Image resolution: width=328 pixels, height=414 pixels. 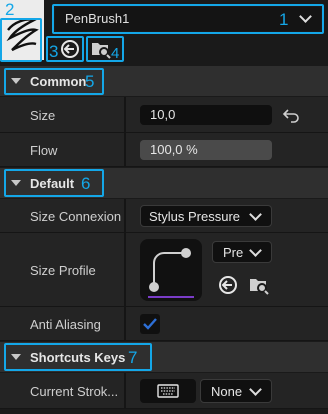 What do you see at coordinates (284, 19) in the screenshot?
I see `callout-number-1: 1` at bounding box center [284, 19].